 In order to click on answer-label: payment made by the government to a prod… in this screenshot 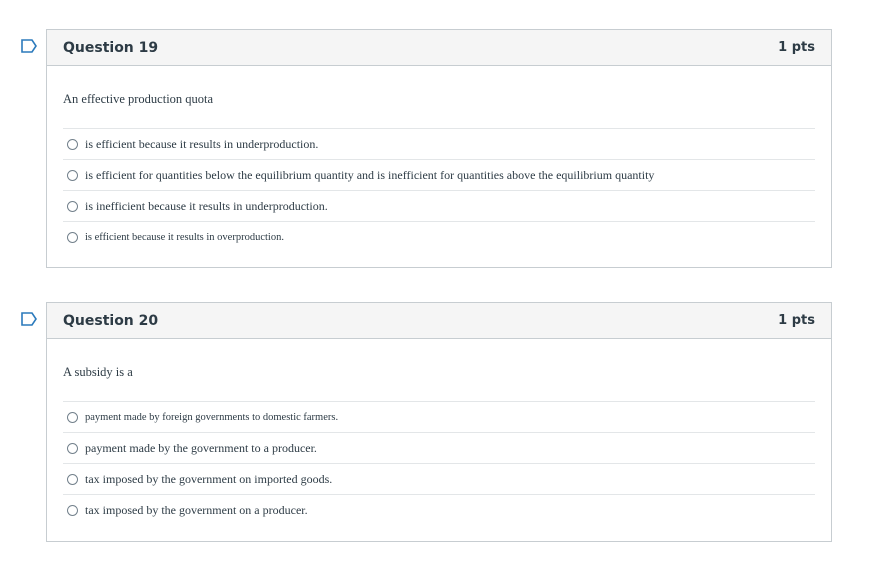, I will do `click(201, 447)`.